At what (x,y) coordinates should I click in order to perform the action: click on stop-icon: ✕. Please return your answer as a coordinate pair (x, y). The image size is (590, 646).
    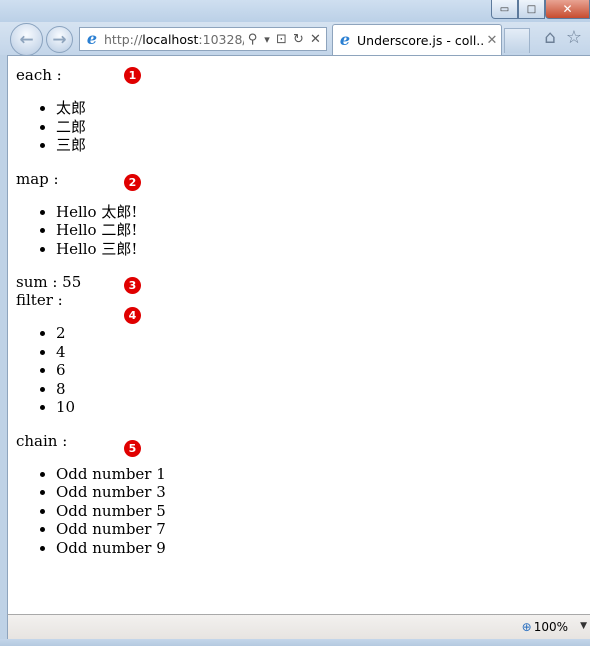
    Looking at the image, I should click on (315, 39).